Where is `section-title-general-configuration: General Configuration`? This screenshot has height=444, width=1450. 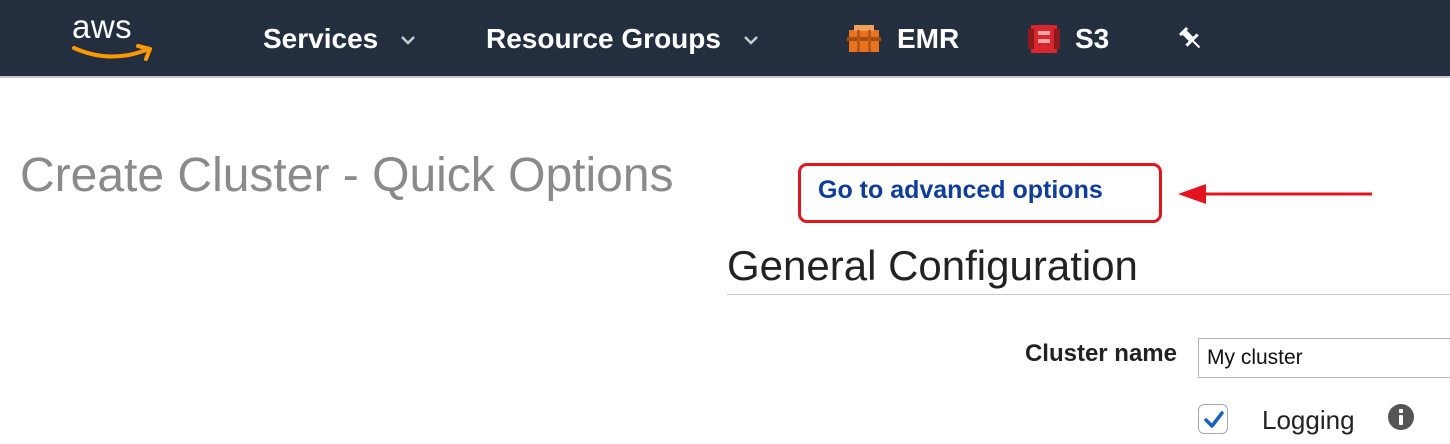 section-title-general-configuration: General Configuration is located at coordinates (932, 265).